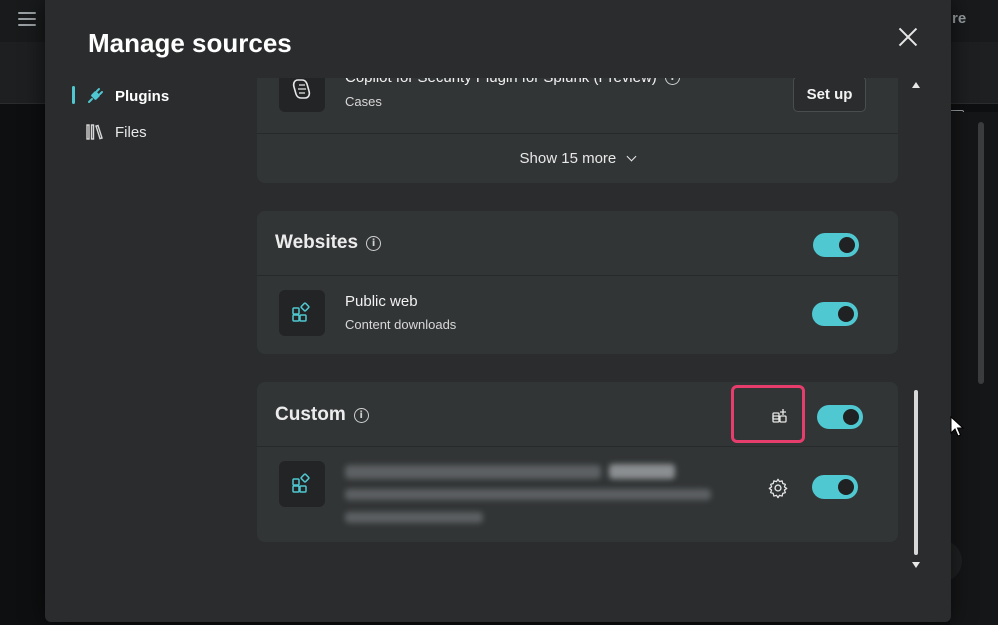 The height and width of the screenshot is (625, 998). I want to click on app-scrollbar, so click(981, 253).